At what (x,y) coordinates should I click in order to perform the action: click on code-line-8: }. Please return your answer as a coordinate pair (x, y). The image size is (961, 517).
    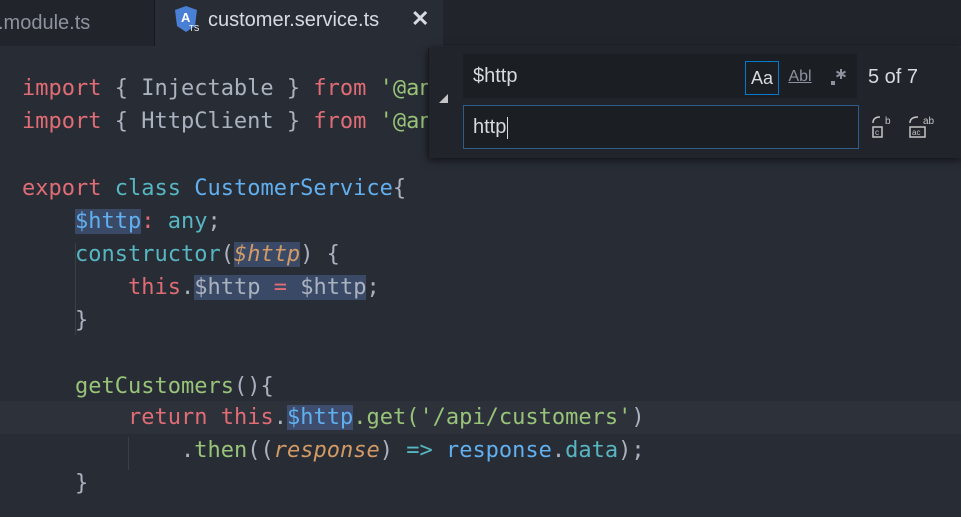
    Looking at the image, I should click on (82, 320).